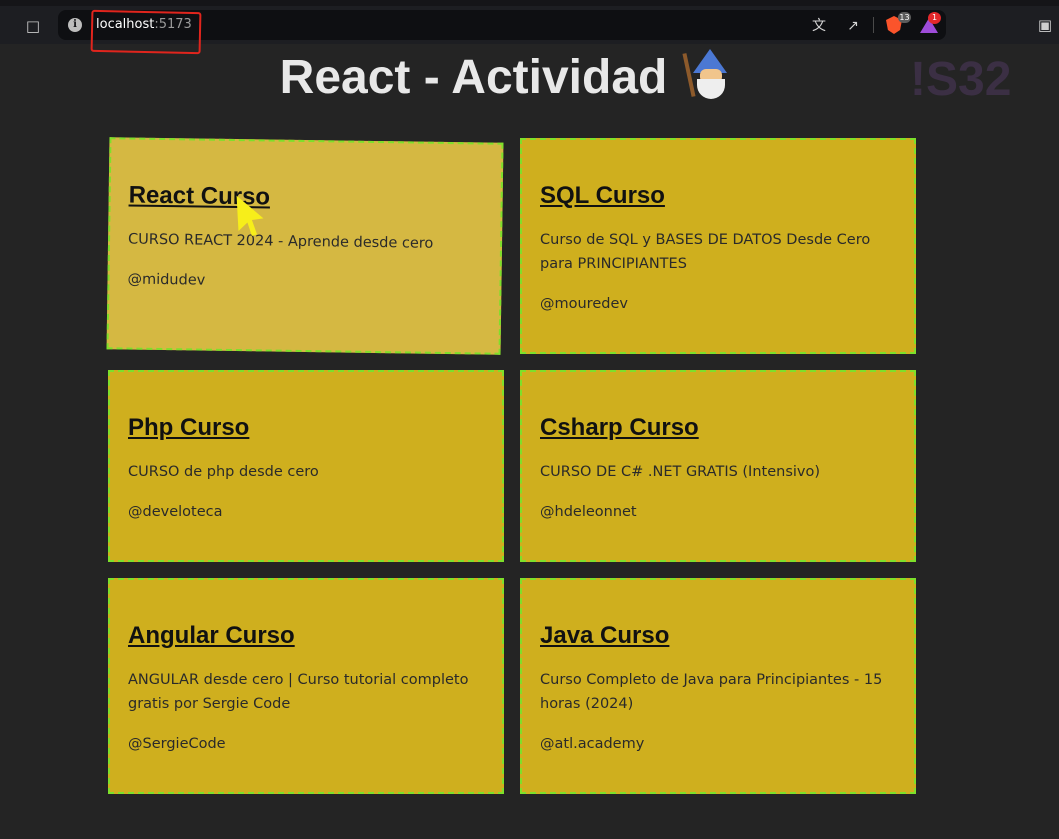 This screenshot has width=1059, height=839. Describe the element at coordinates (718, 636) in the screenshot. I see `card-title: Java Curso` at that location.